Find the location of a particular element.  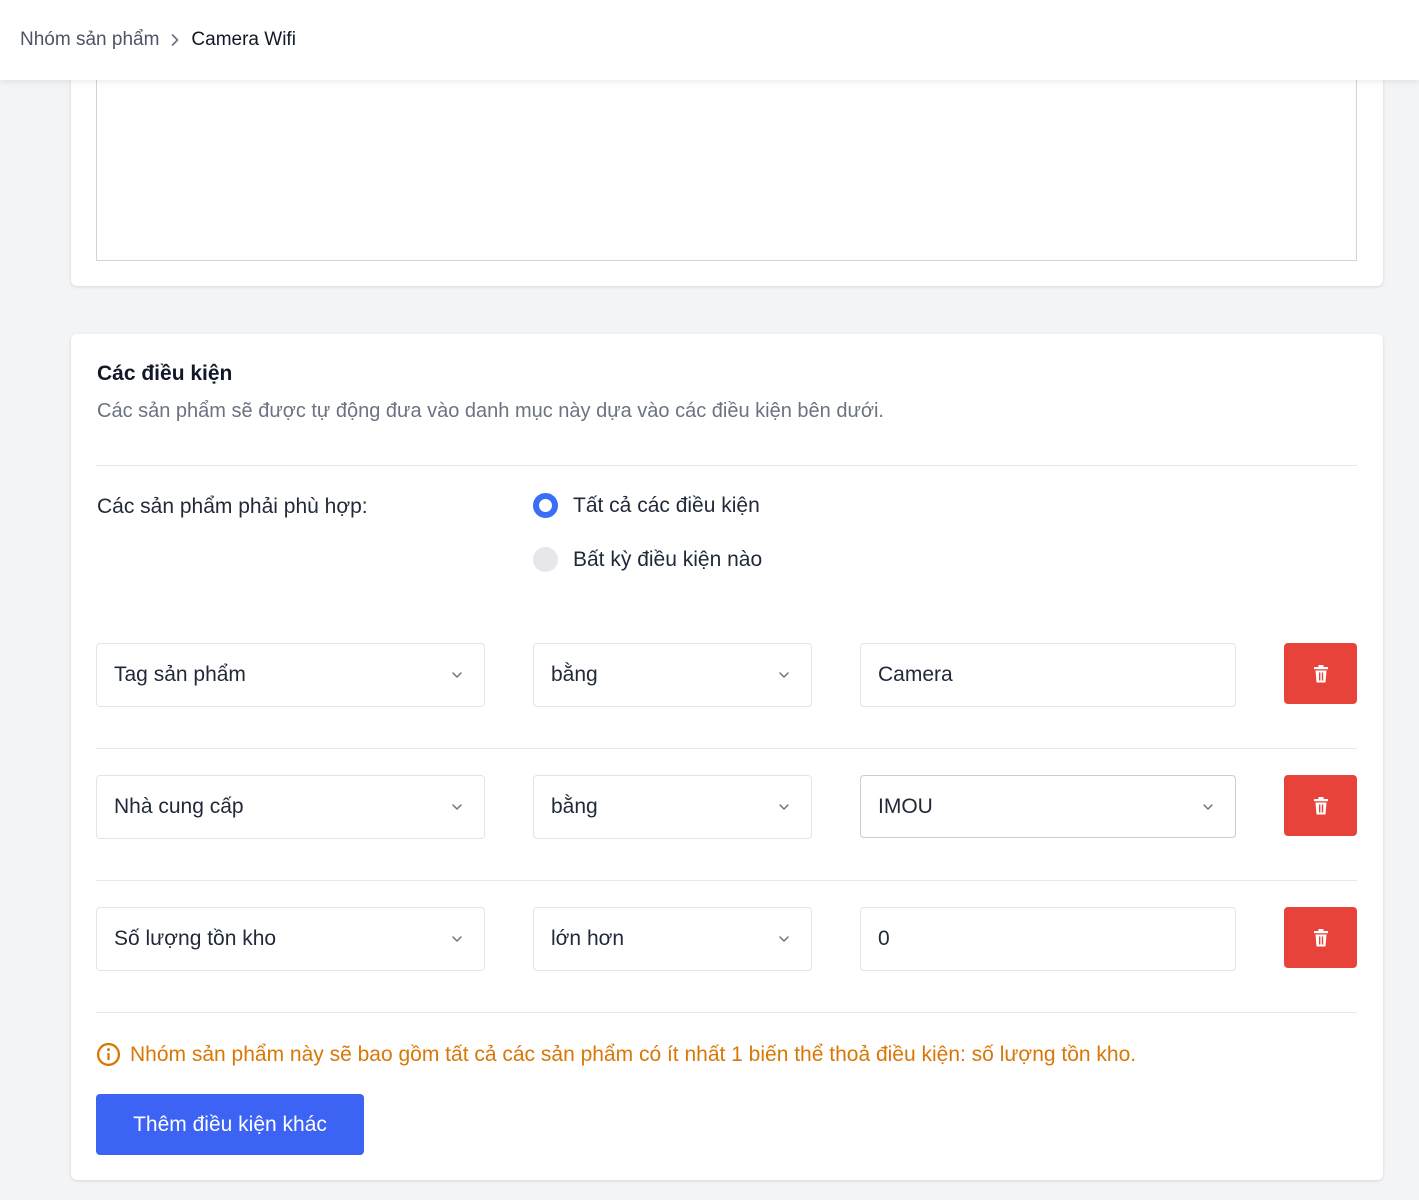

chevron-right-icon is located at coordinates (175, 40).